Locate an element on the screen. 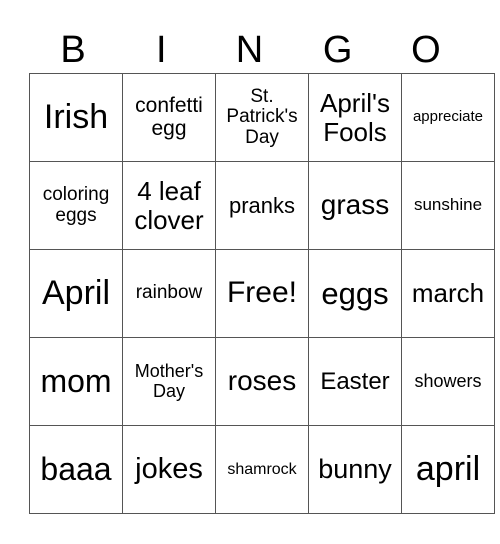 Image resolution: width=500 pixels, height=544 pixels. bingo-cell: April is located at coordinates (76, 293).